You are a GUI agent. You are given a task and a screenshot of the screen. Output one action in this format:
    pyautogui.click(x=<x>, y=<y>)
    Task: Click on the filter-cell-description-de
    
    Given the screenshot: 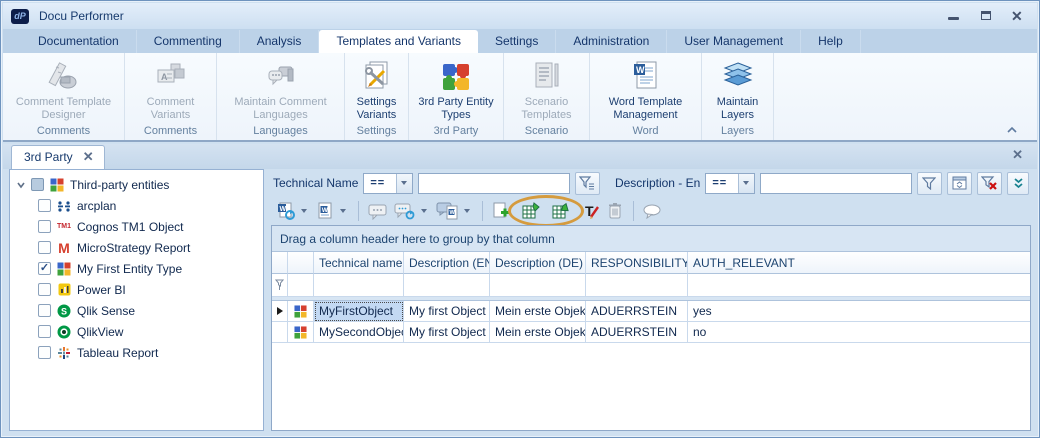 What is the action you would take?
    pyautogui.click(x=538, y=285)
    